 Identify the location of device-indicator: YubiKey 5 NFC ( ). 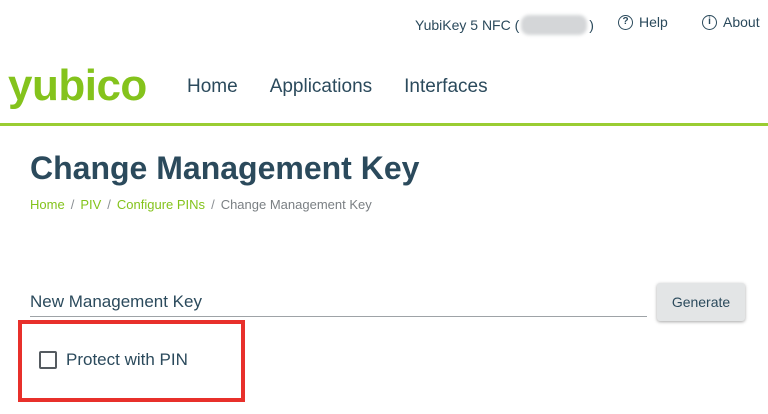
(504, 25).